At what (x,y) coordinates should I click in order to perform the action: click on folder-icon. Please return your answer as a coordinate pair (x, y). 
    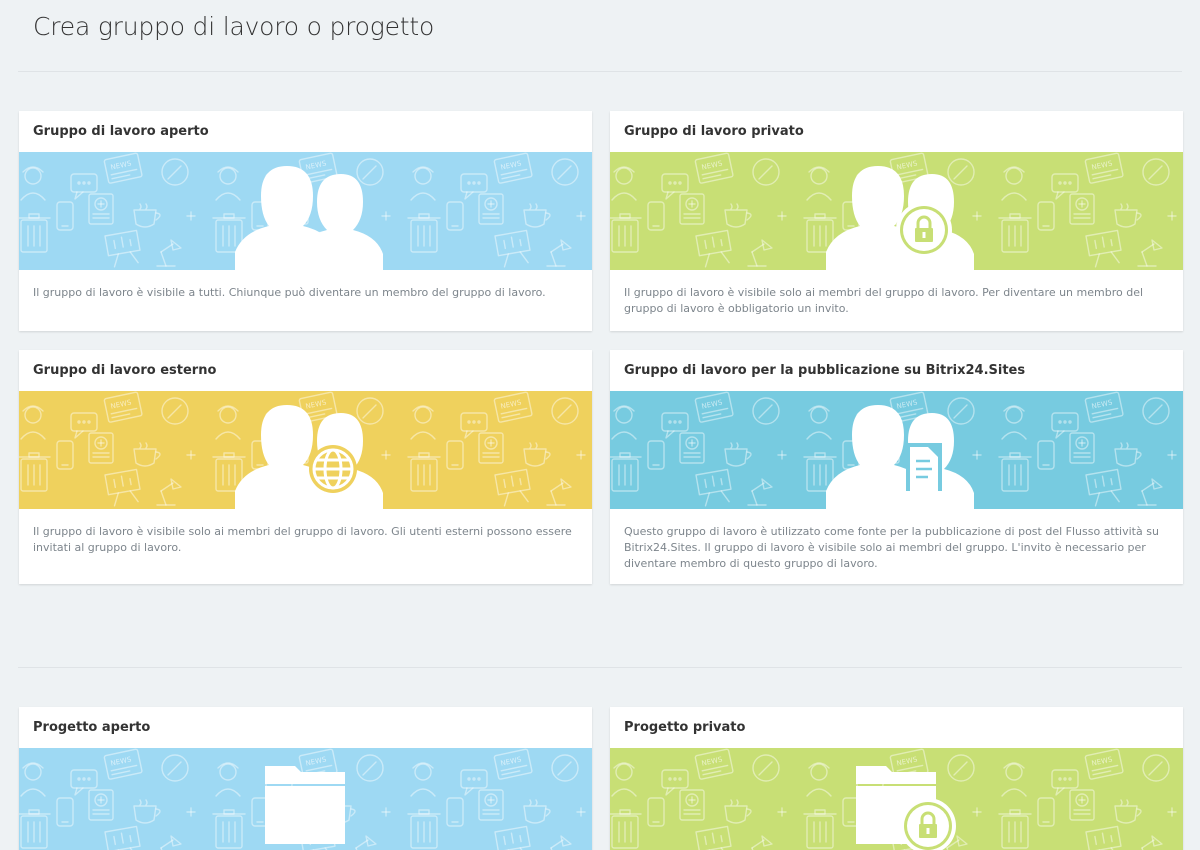
    Looking at the image, I should click on (305, 805).